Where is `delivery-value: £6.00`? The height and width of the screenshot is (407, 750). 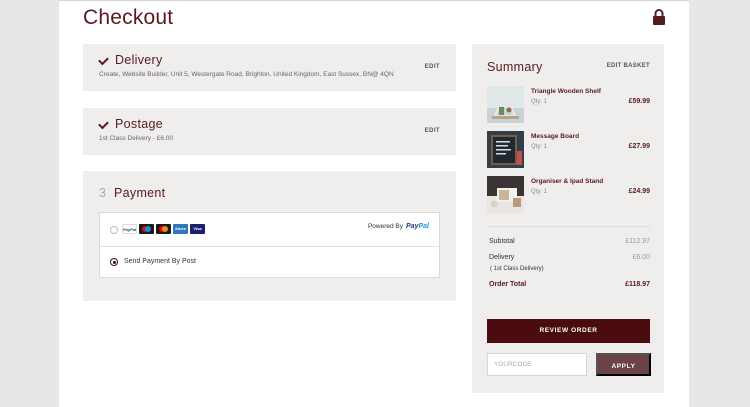
delivery-value: £6.00 is located at coordinates (641, 257).